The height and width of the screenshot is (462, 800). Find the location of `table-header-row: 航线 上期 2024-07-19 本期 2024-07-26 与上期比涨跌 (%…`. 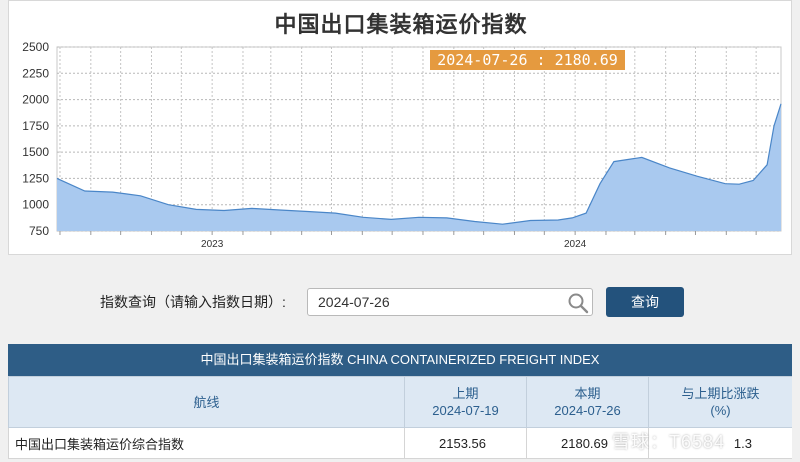

table-header-row: 航线 上期 2024-07-19 本期 2024-07-26 与上期比涨跌 (%… is located at coordinates (400, 402).